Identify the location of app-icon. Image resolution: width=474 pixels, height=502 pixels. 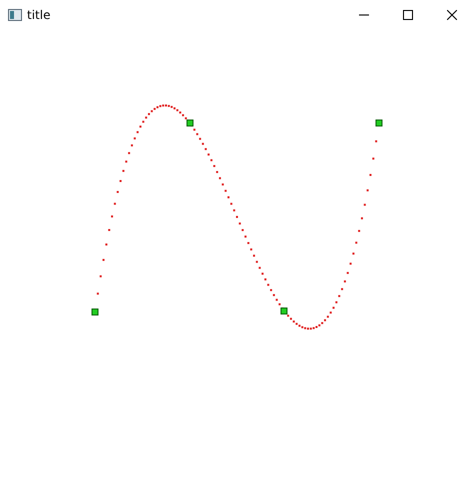
(15, 15).